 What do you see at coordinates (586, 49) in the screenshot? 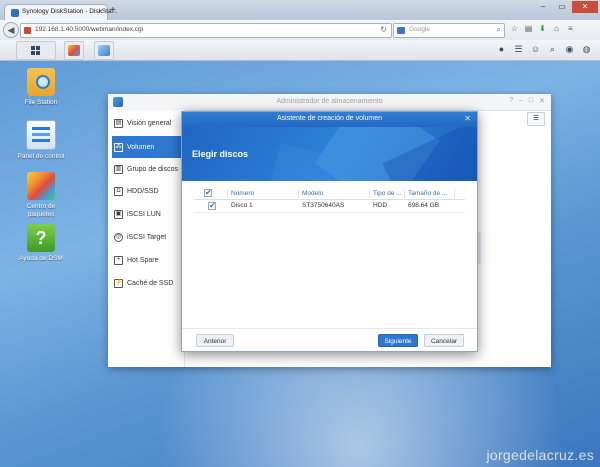
I see `pilot-view-icon: ◍` at bounding box center [586, 49].